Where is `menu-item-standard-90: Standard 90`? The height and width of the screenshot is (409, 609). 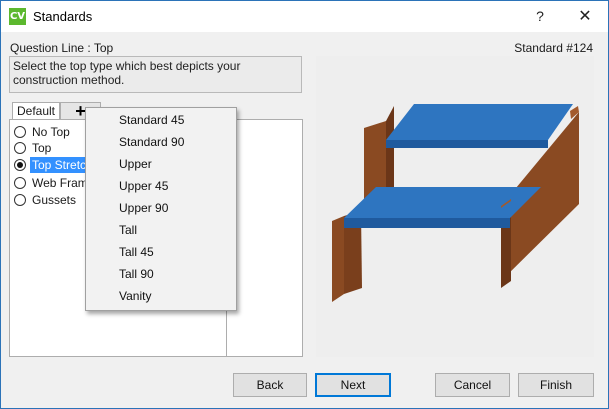
menu-item-standard-90: Standard 90 is located at coordinates (151, 142).